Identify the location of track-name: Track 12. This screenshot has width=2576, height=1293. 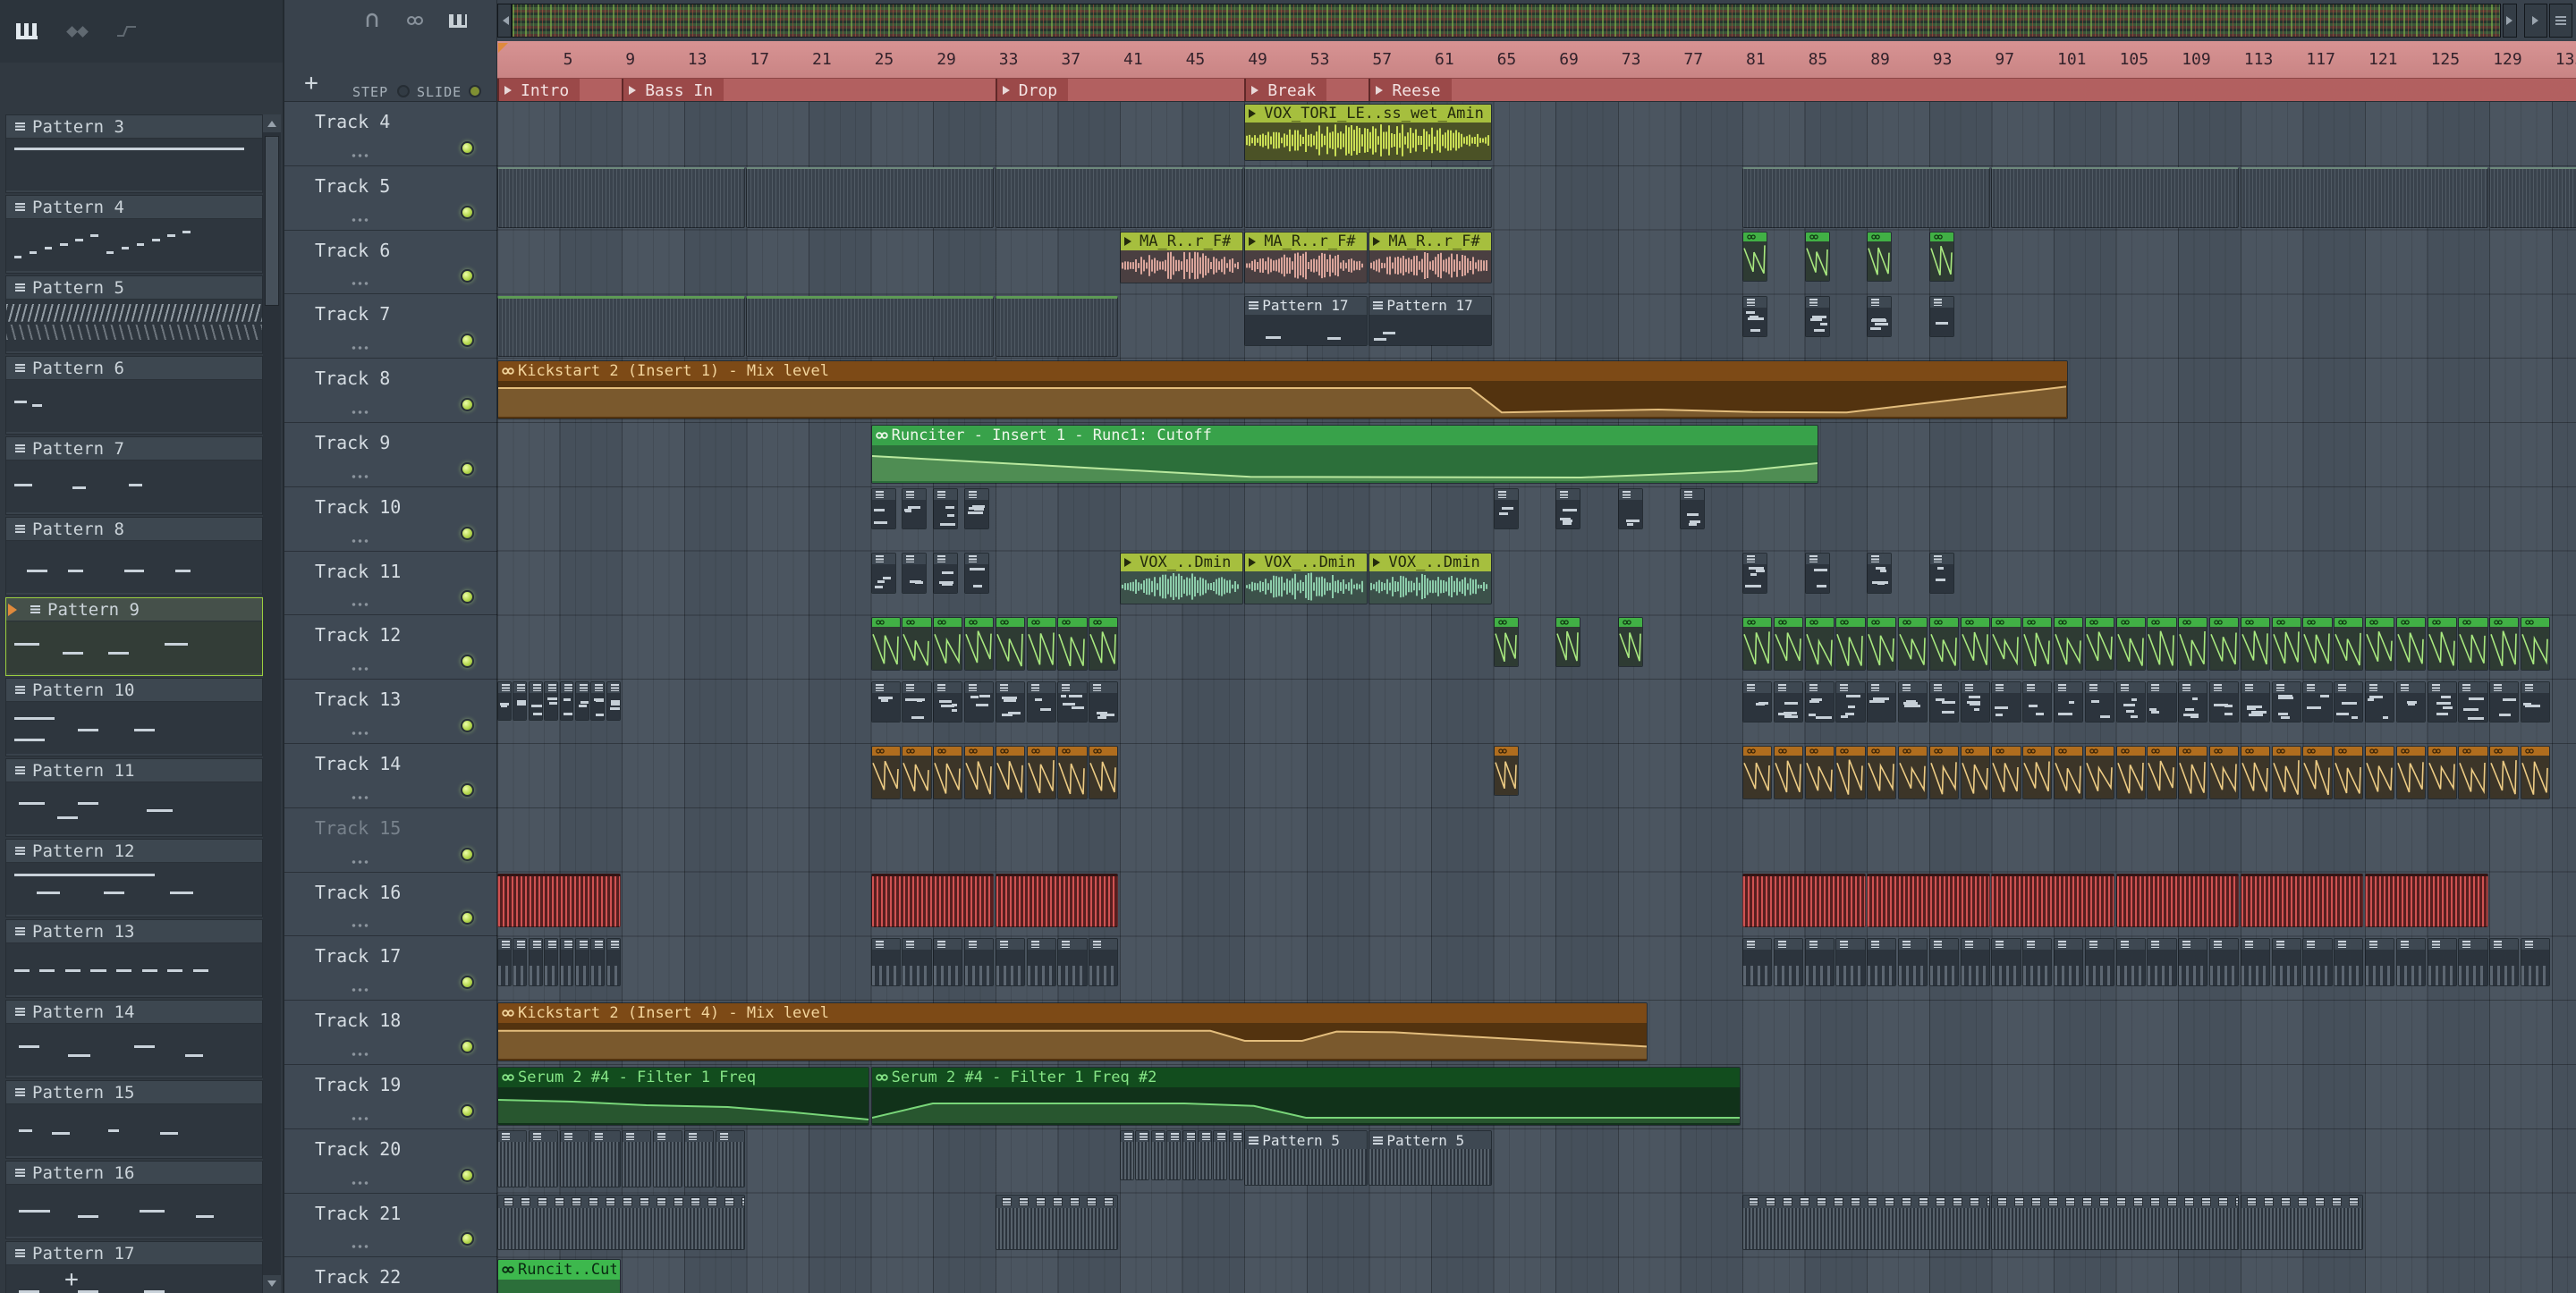
(358, 635).